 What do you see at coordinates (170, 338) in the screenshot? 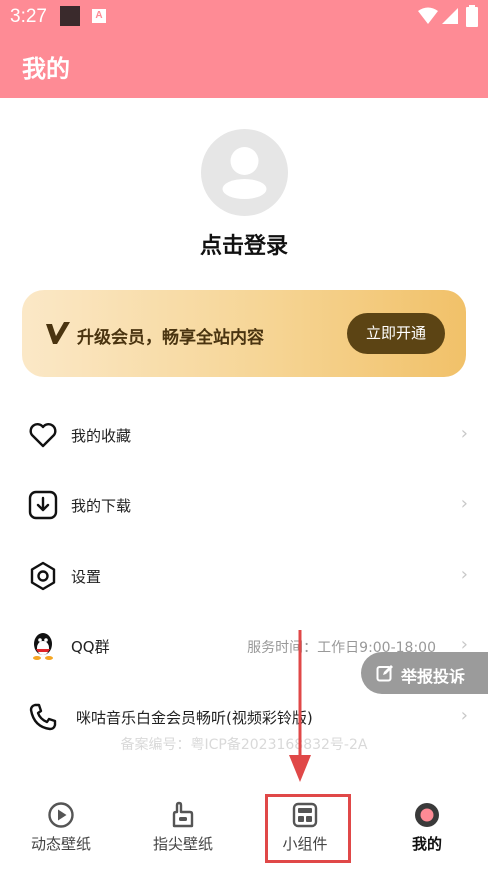
I see `vip-promo-text: 升级会员，畅享全站内容` at bounding box center [170, 338].